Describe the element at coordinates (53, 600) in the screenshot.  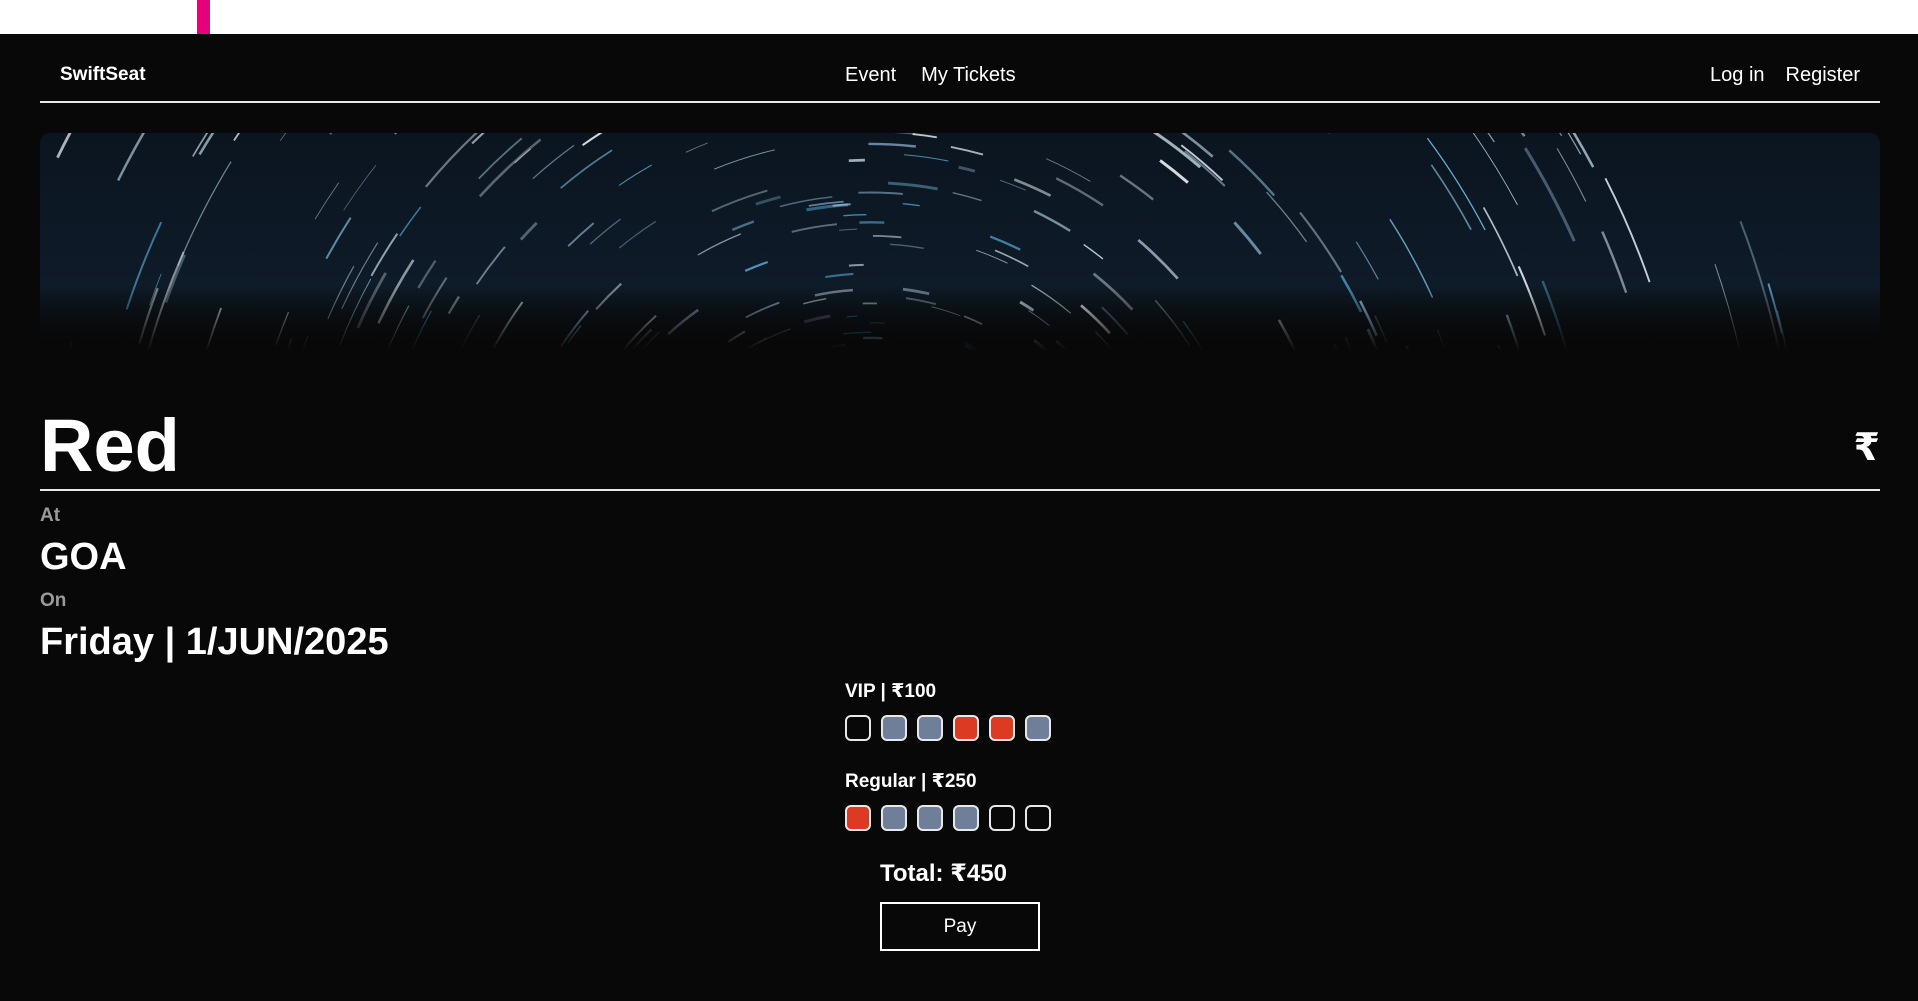
I see `on-label: On` at that location.